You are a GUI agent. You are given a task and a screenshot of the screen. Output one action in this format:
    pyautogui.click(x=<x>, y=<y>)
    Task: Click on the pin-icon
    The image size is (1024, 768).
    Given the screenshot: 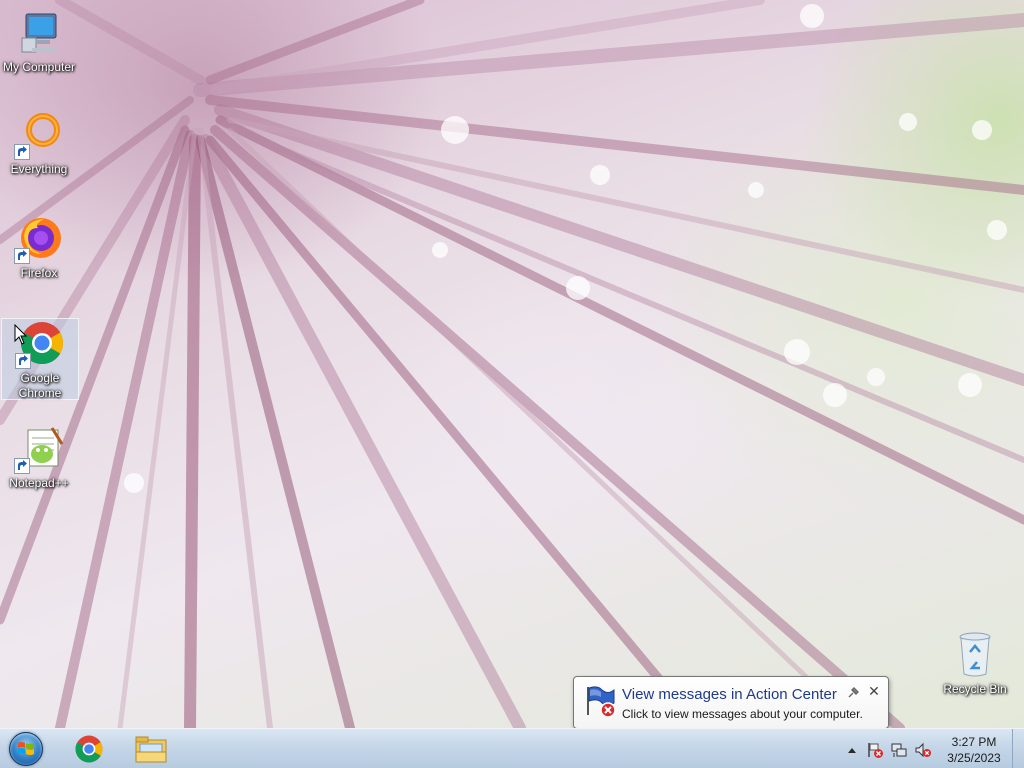 What is the action you would take?
    pyautogui.click(x=853, y=693)
    